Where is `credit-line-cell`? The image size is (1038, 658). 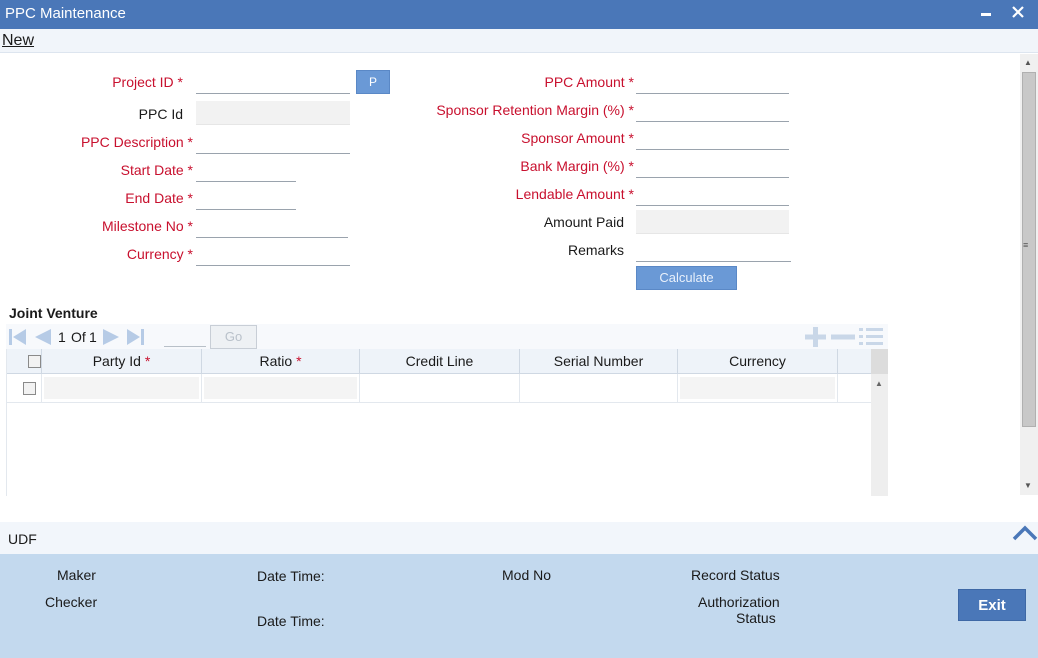 credit-line-cell is located at coordinates (440, 388).